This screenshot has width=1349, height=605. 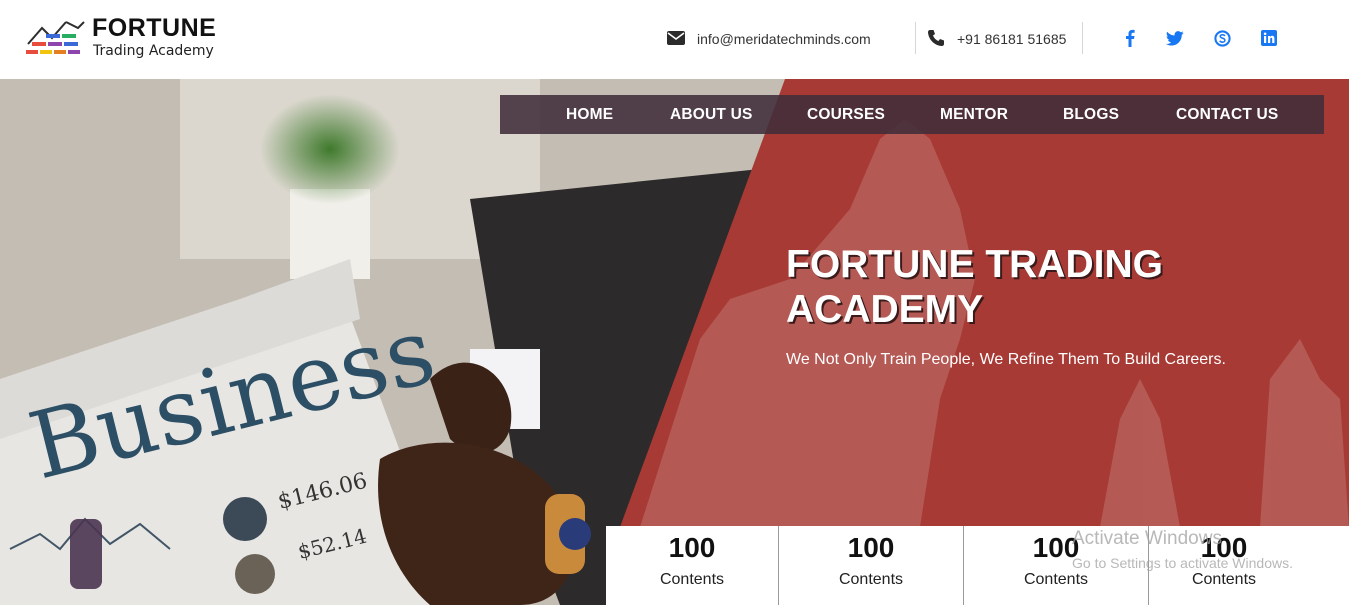 I want to click on facebook-icon, so click(x=1130, y=38).